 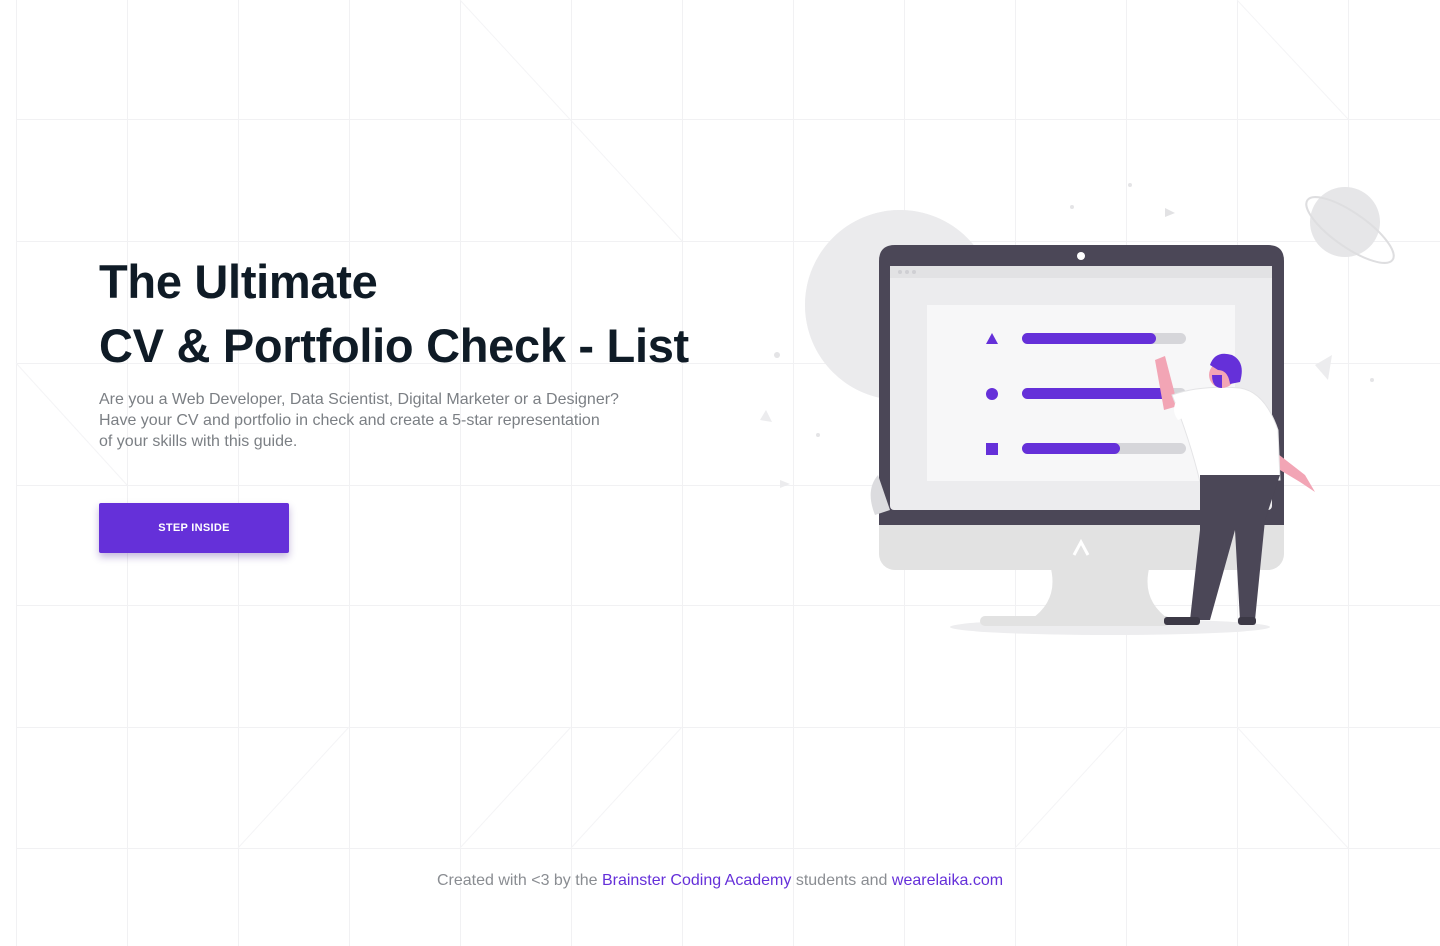 I want to click on step-inside-button: STEP INSIDE, so click(x=194, y=528).